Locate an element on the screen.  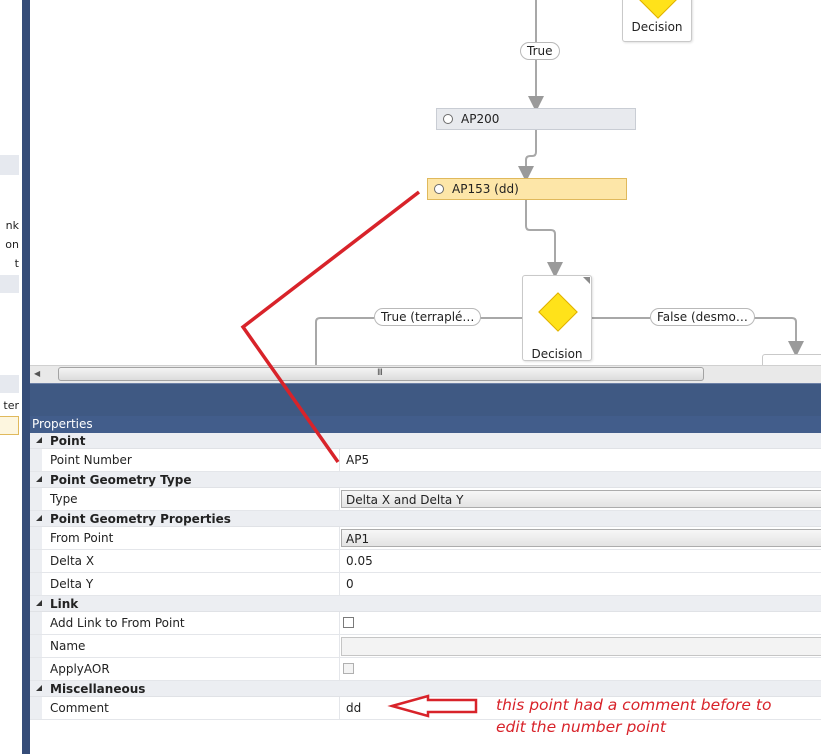
left-panel-edge is located at coordinates (26, 377).